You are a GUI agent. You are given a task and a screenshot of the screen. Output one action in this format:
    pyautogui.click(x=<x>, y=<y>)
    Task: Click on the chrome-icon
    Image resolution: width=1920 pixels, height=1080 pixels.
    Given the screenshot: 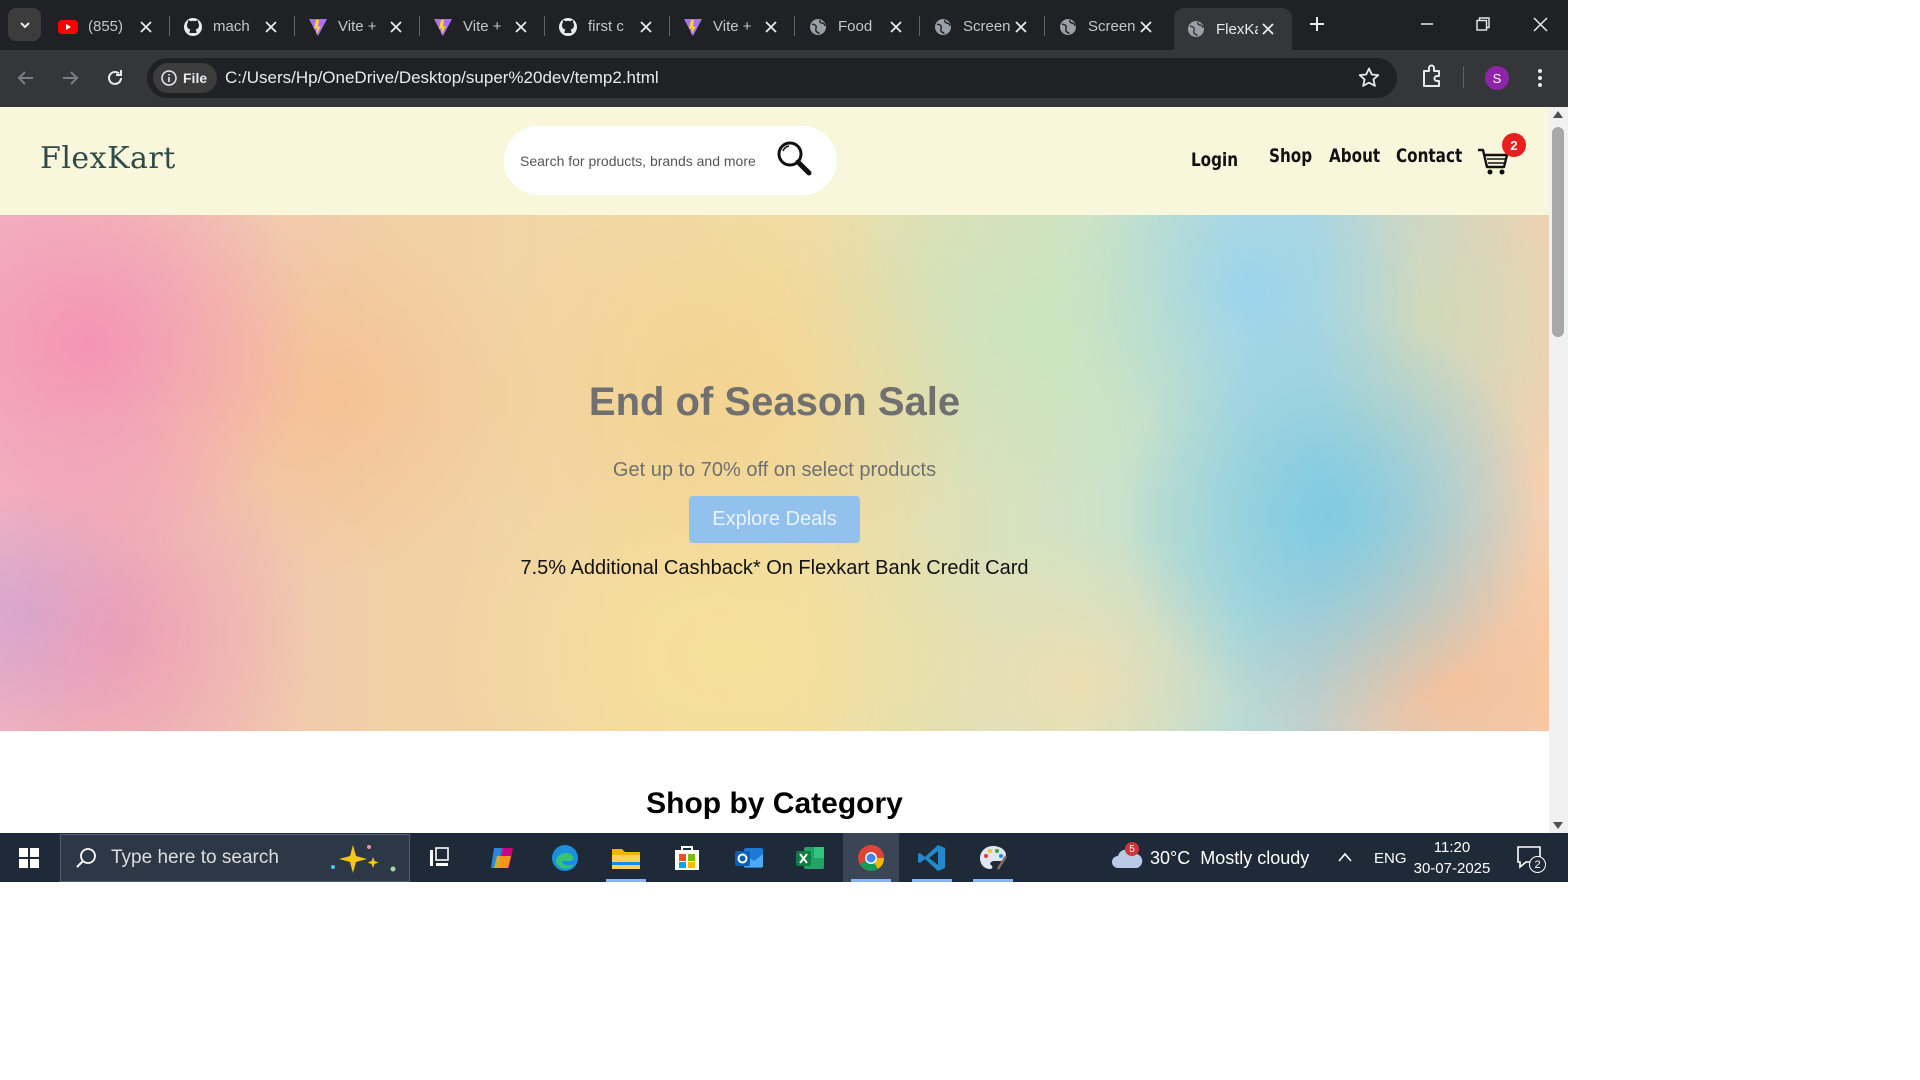 What is the action you would take?
    pyautogui.click(x=871, y=857)
    